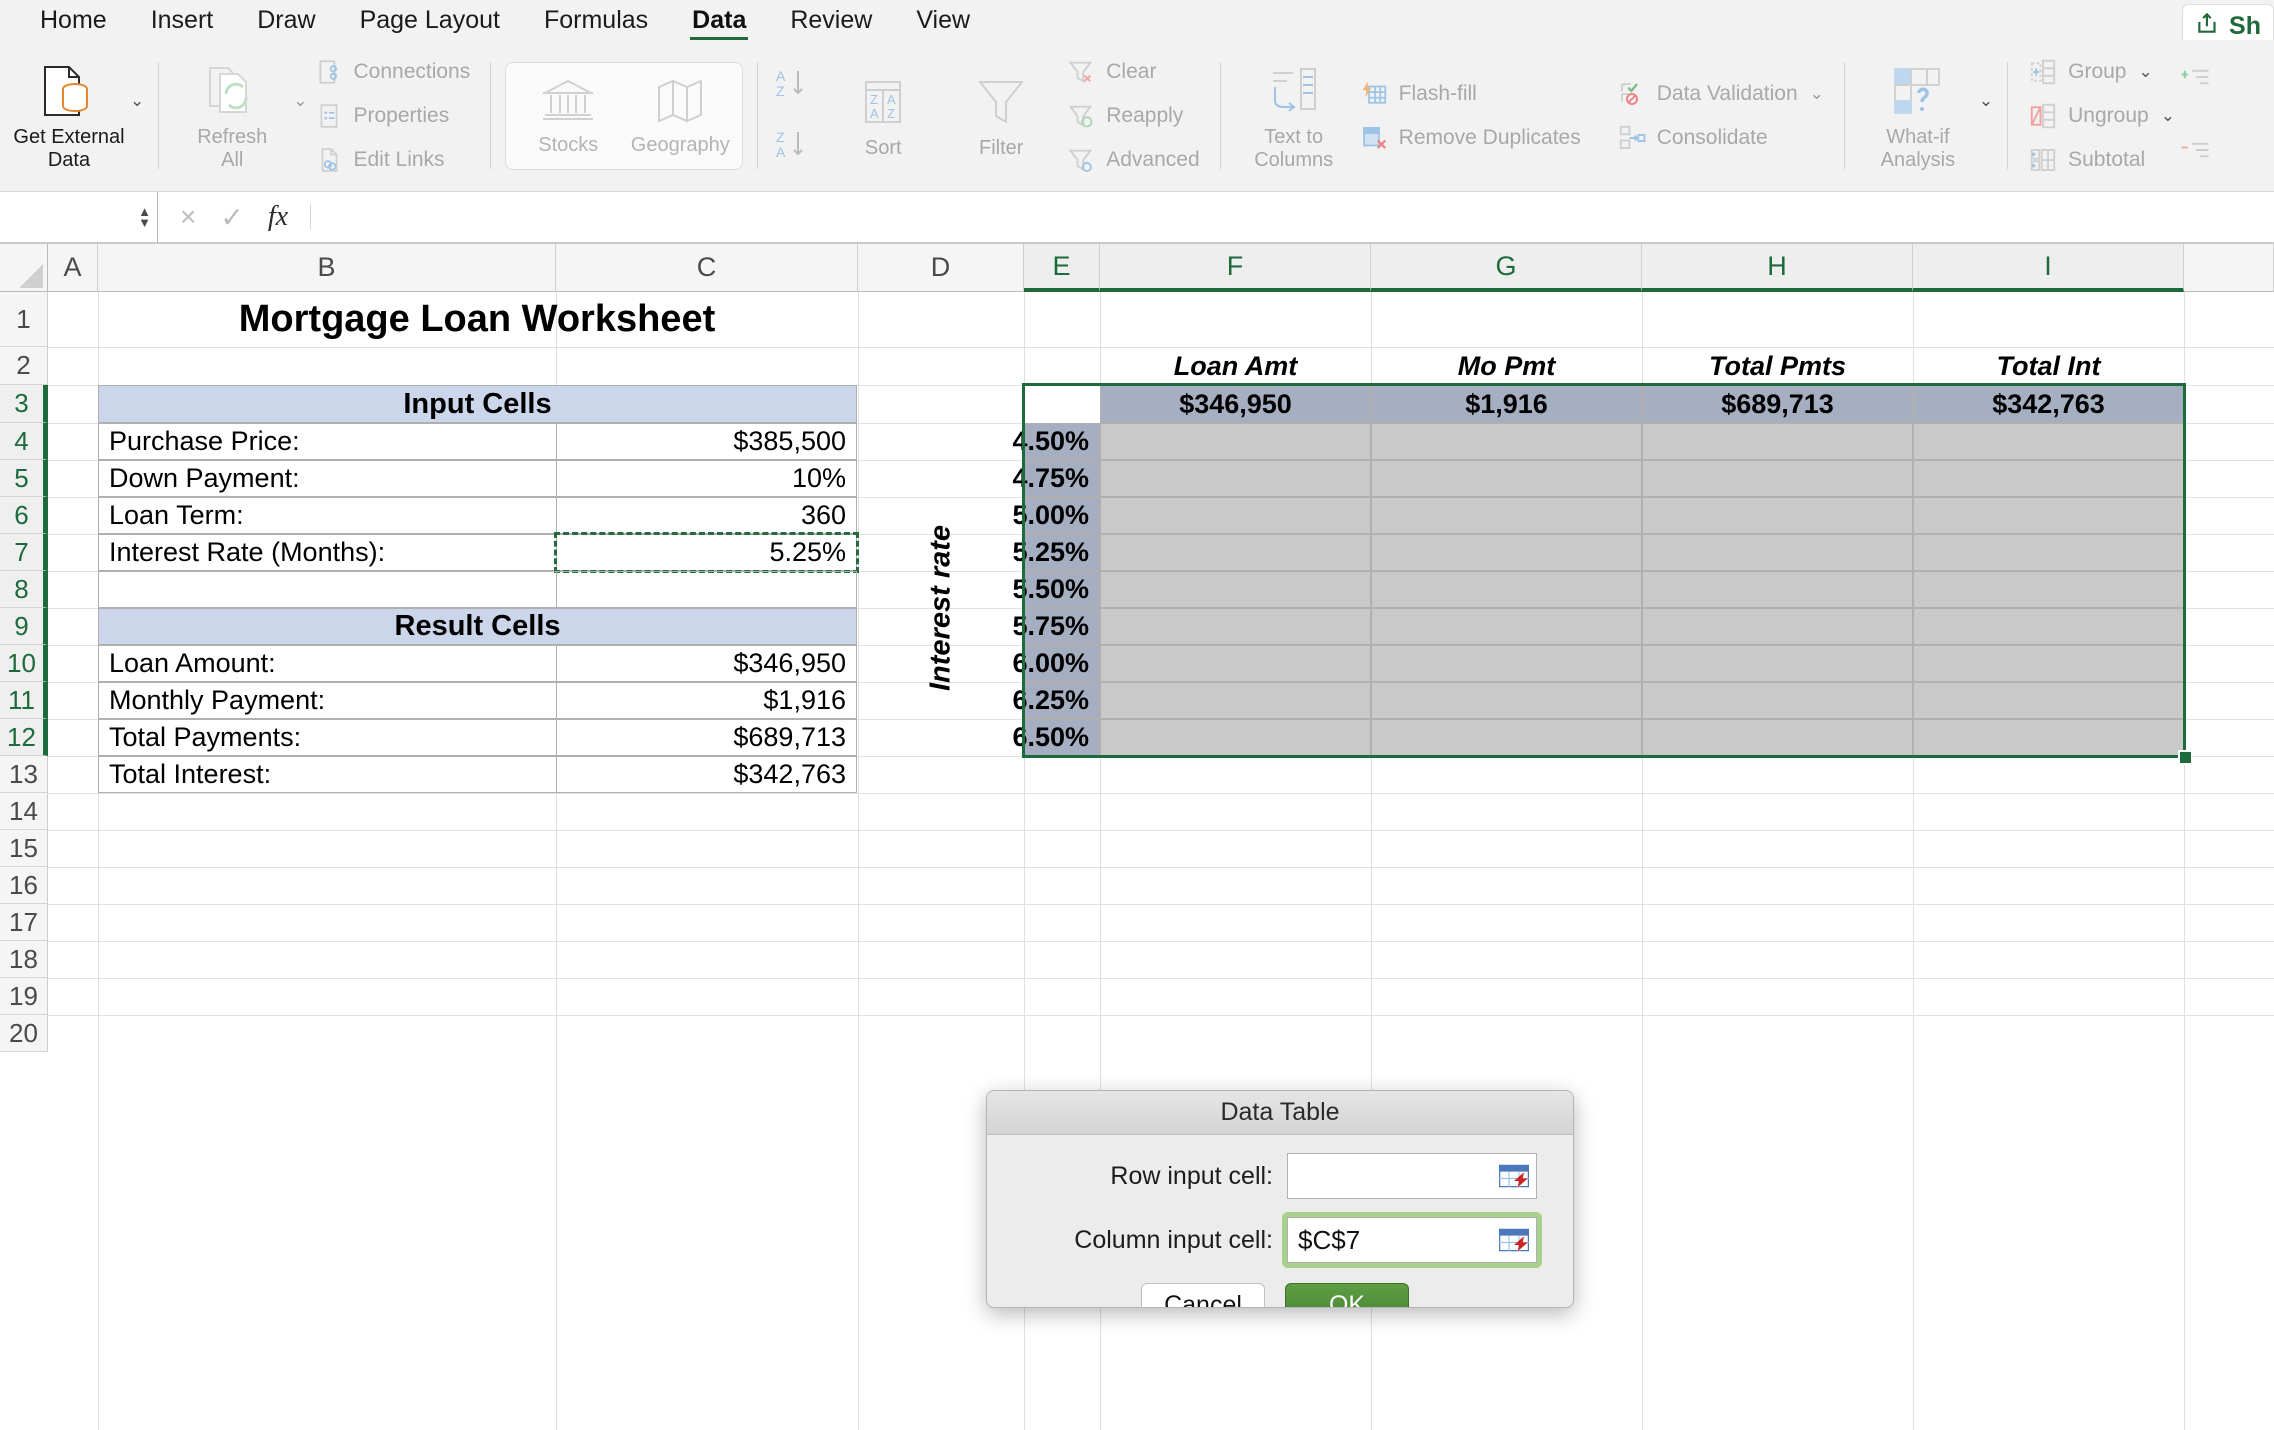 This screenshot has height=1430, width=2274. What do you see at coordinates (1506, 404) in the screenshot?
I see `cell-g3-formula: $1,916` at bounding box center [1506, 404].